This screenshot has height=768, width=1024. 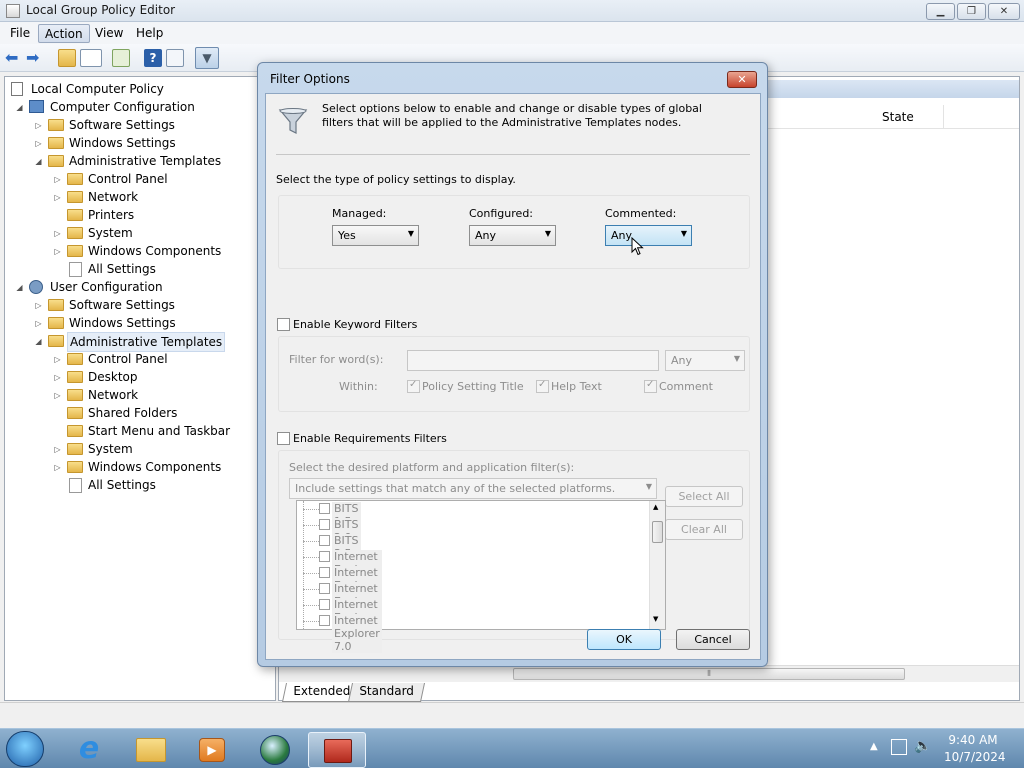 I want to click on filter-icon: ▼, so click(x=207, y=58).